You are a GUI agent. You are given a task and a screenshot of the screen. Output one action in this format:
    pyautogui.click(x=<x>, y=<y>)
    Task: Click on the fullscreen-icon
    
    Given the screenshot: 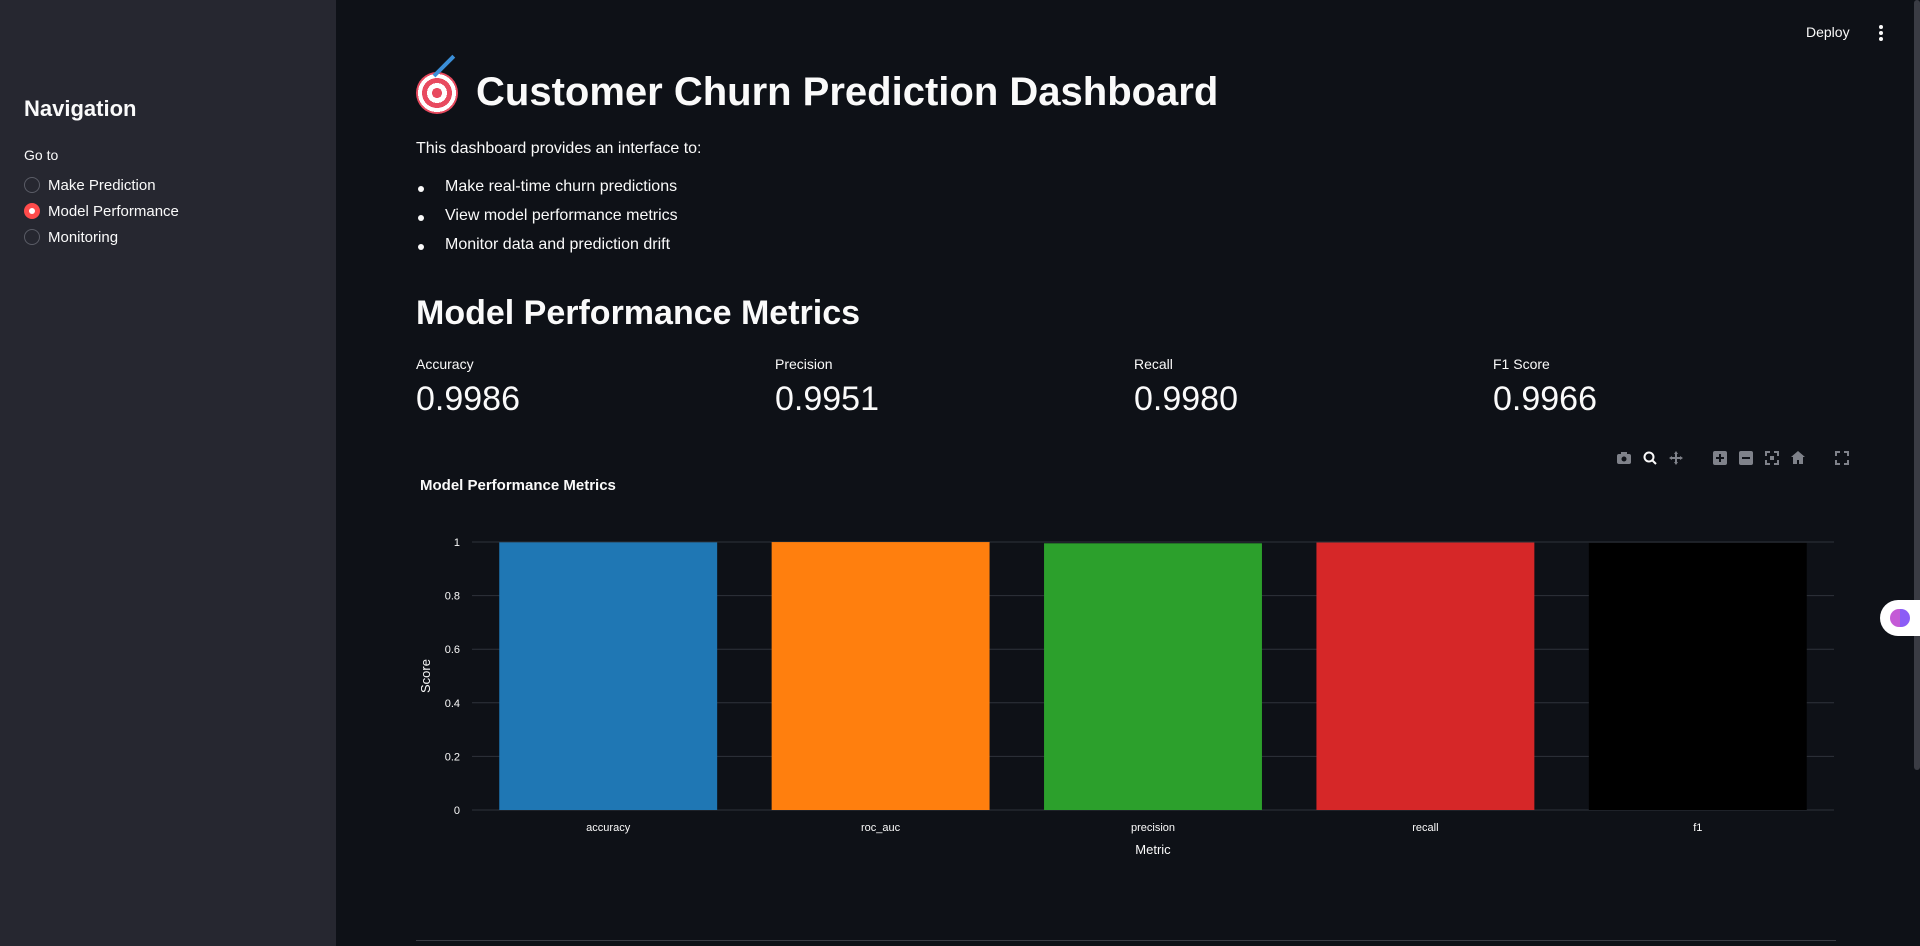 What is the action you would take?
    pyautogui.click(x=1842, y=458)
    